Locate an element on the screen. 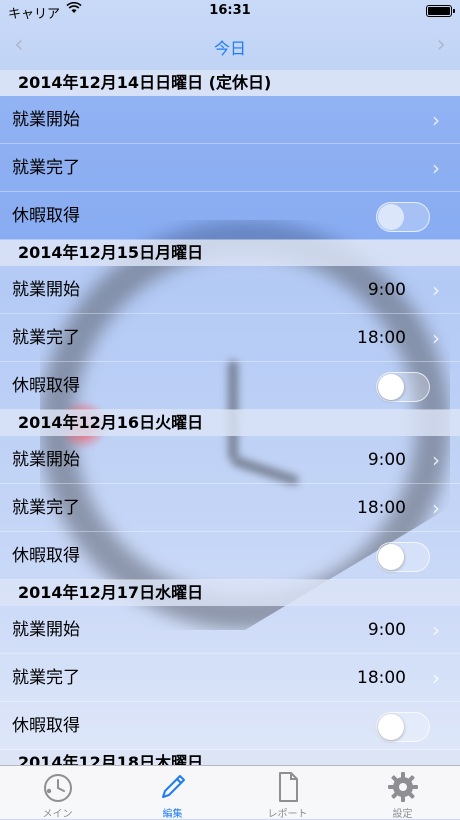 This screenshot has height=820, width=460. tab-settings: 設定 is located at coordinates (402, 793).